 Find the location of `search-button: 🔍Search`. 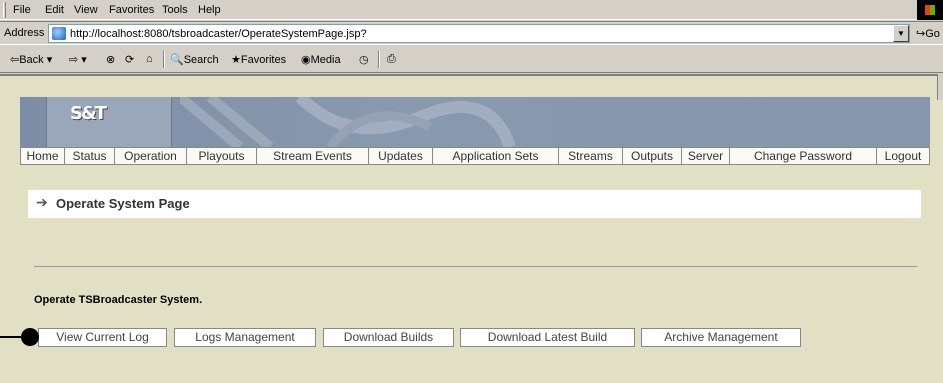

search-button: 🔍Search is located at coordinates (194, 59).